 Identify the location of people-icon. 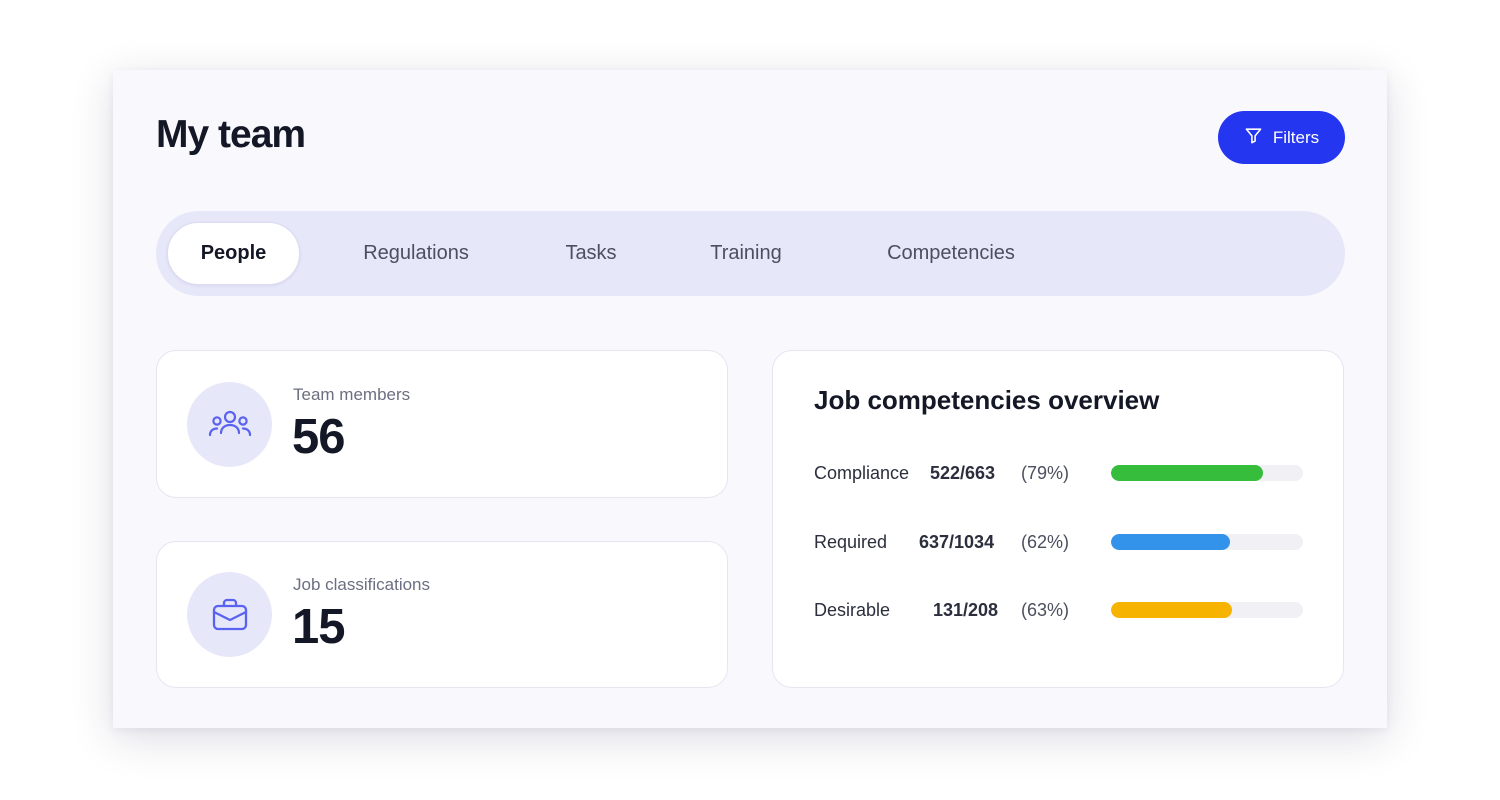
(229, 424).